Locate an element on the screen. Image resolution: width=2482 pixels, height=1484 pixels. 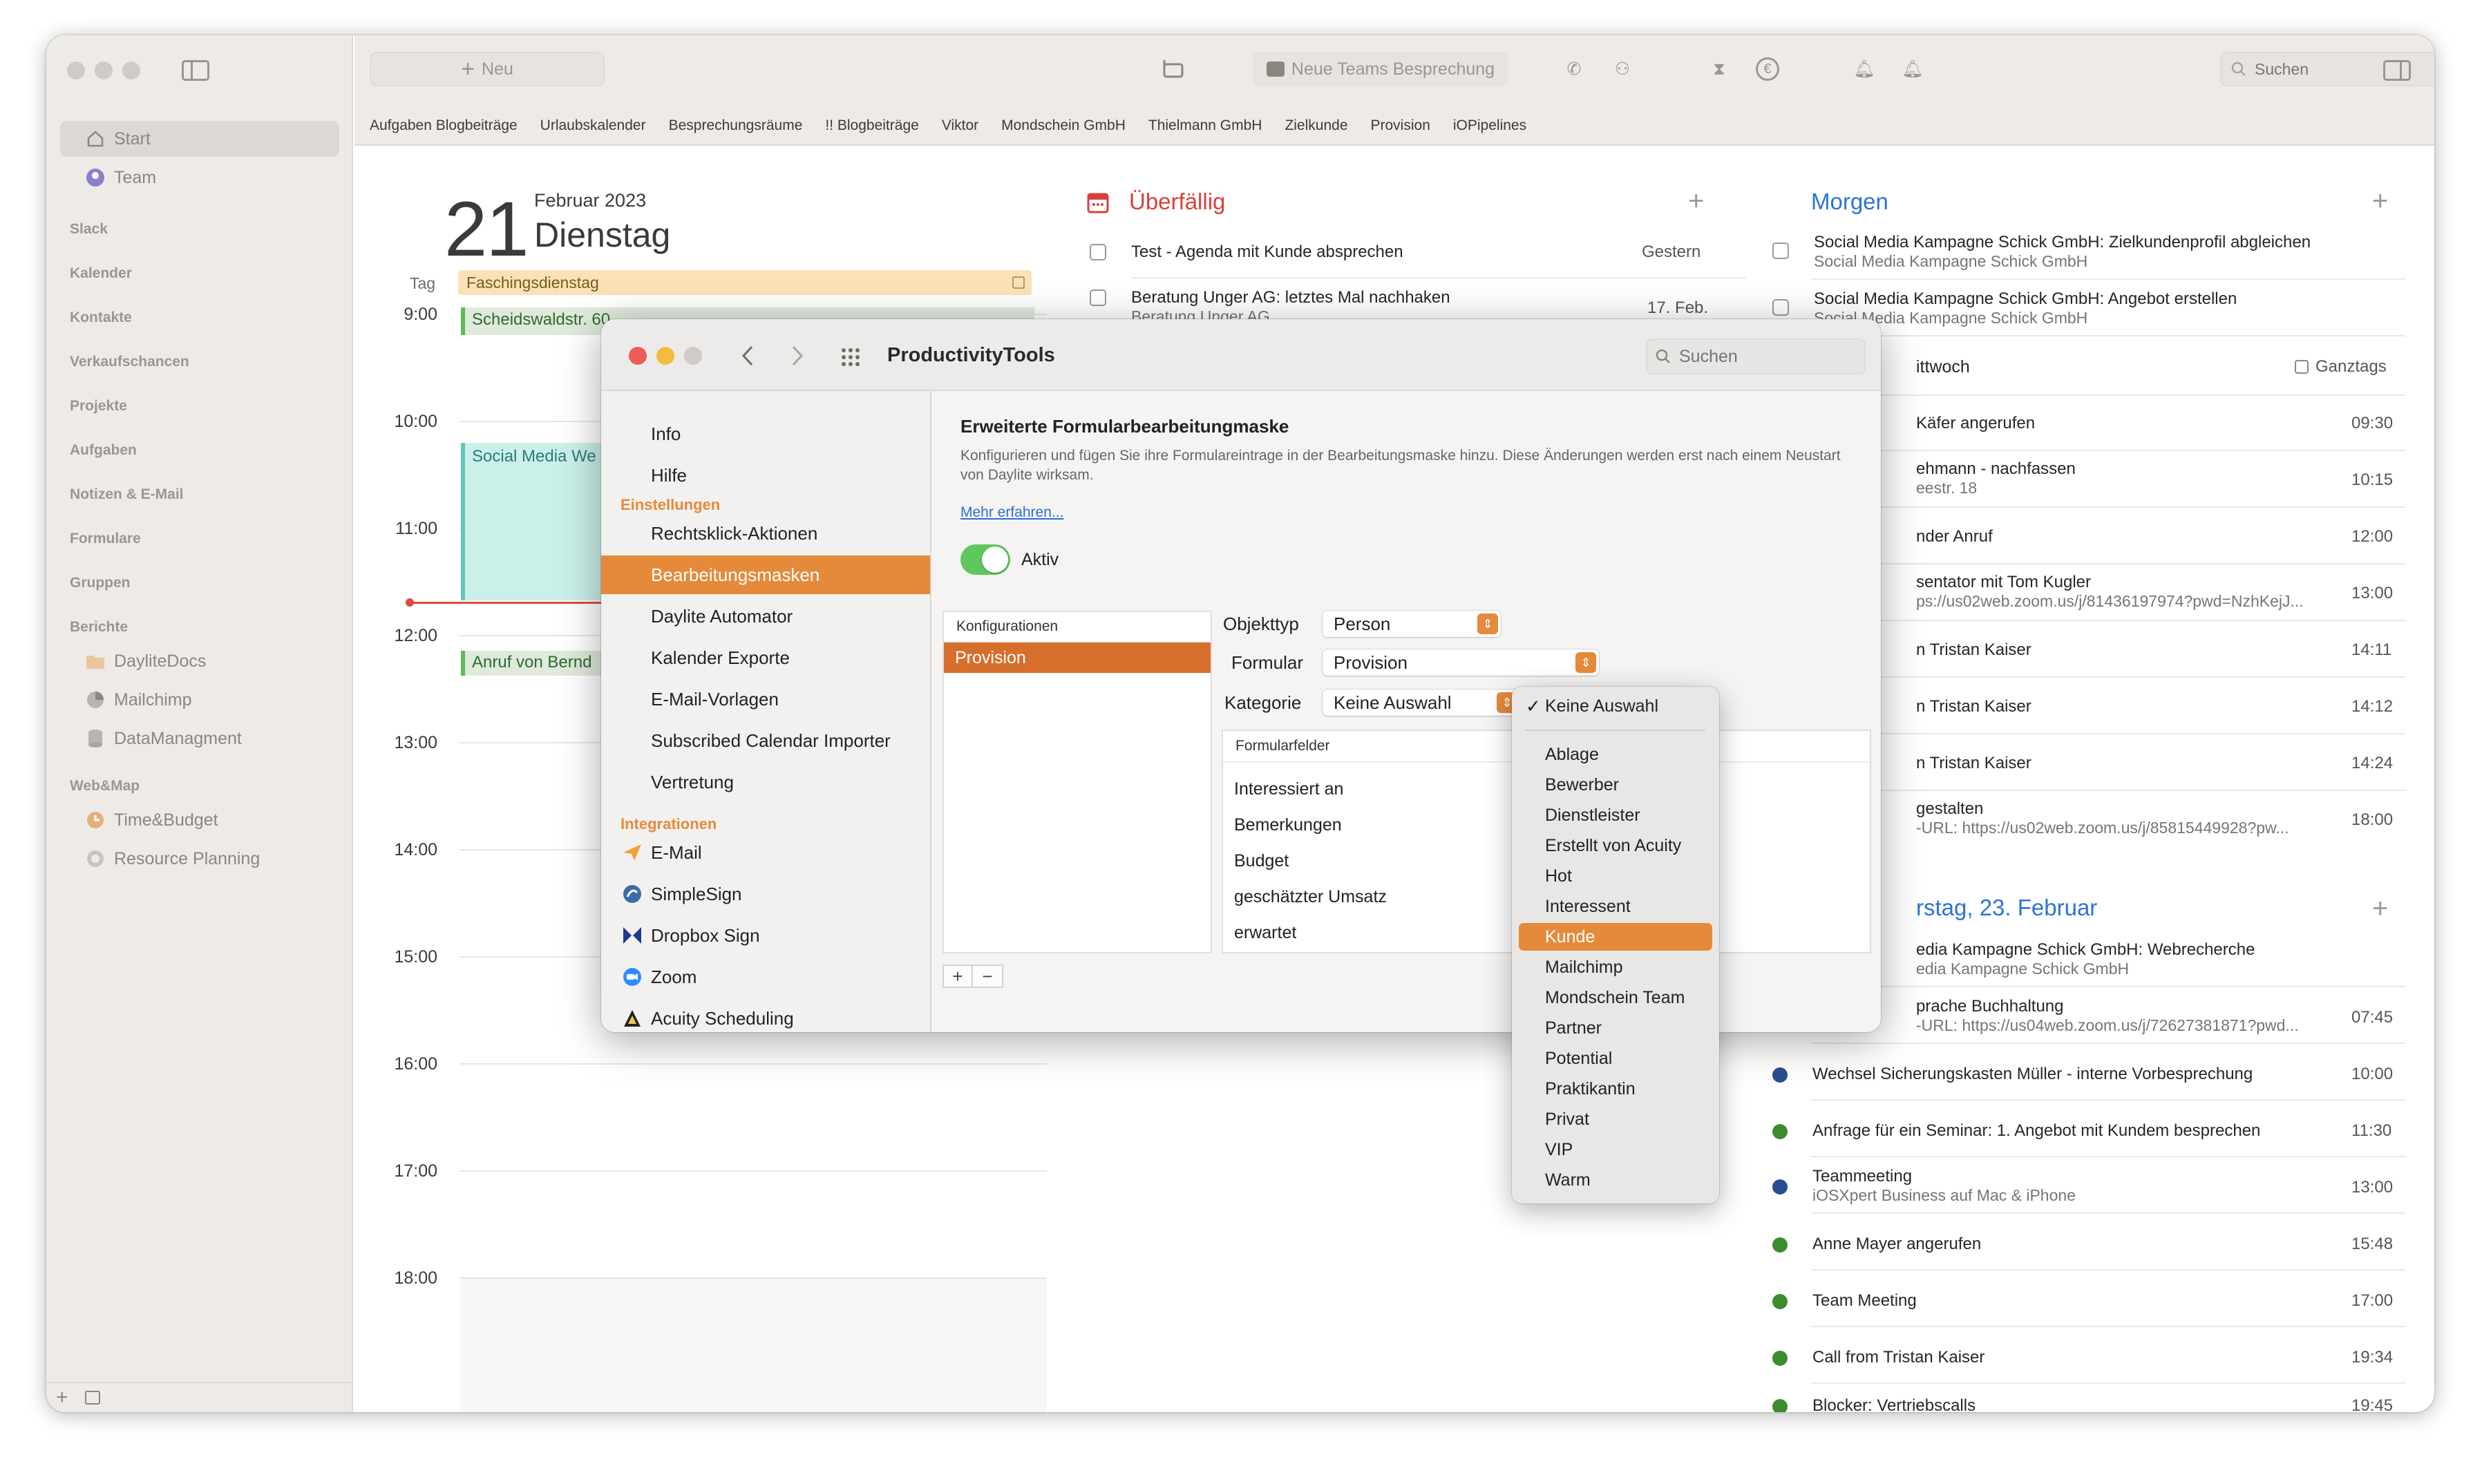
forward-icon is located at coordinates (798, 356).